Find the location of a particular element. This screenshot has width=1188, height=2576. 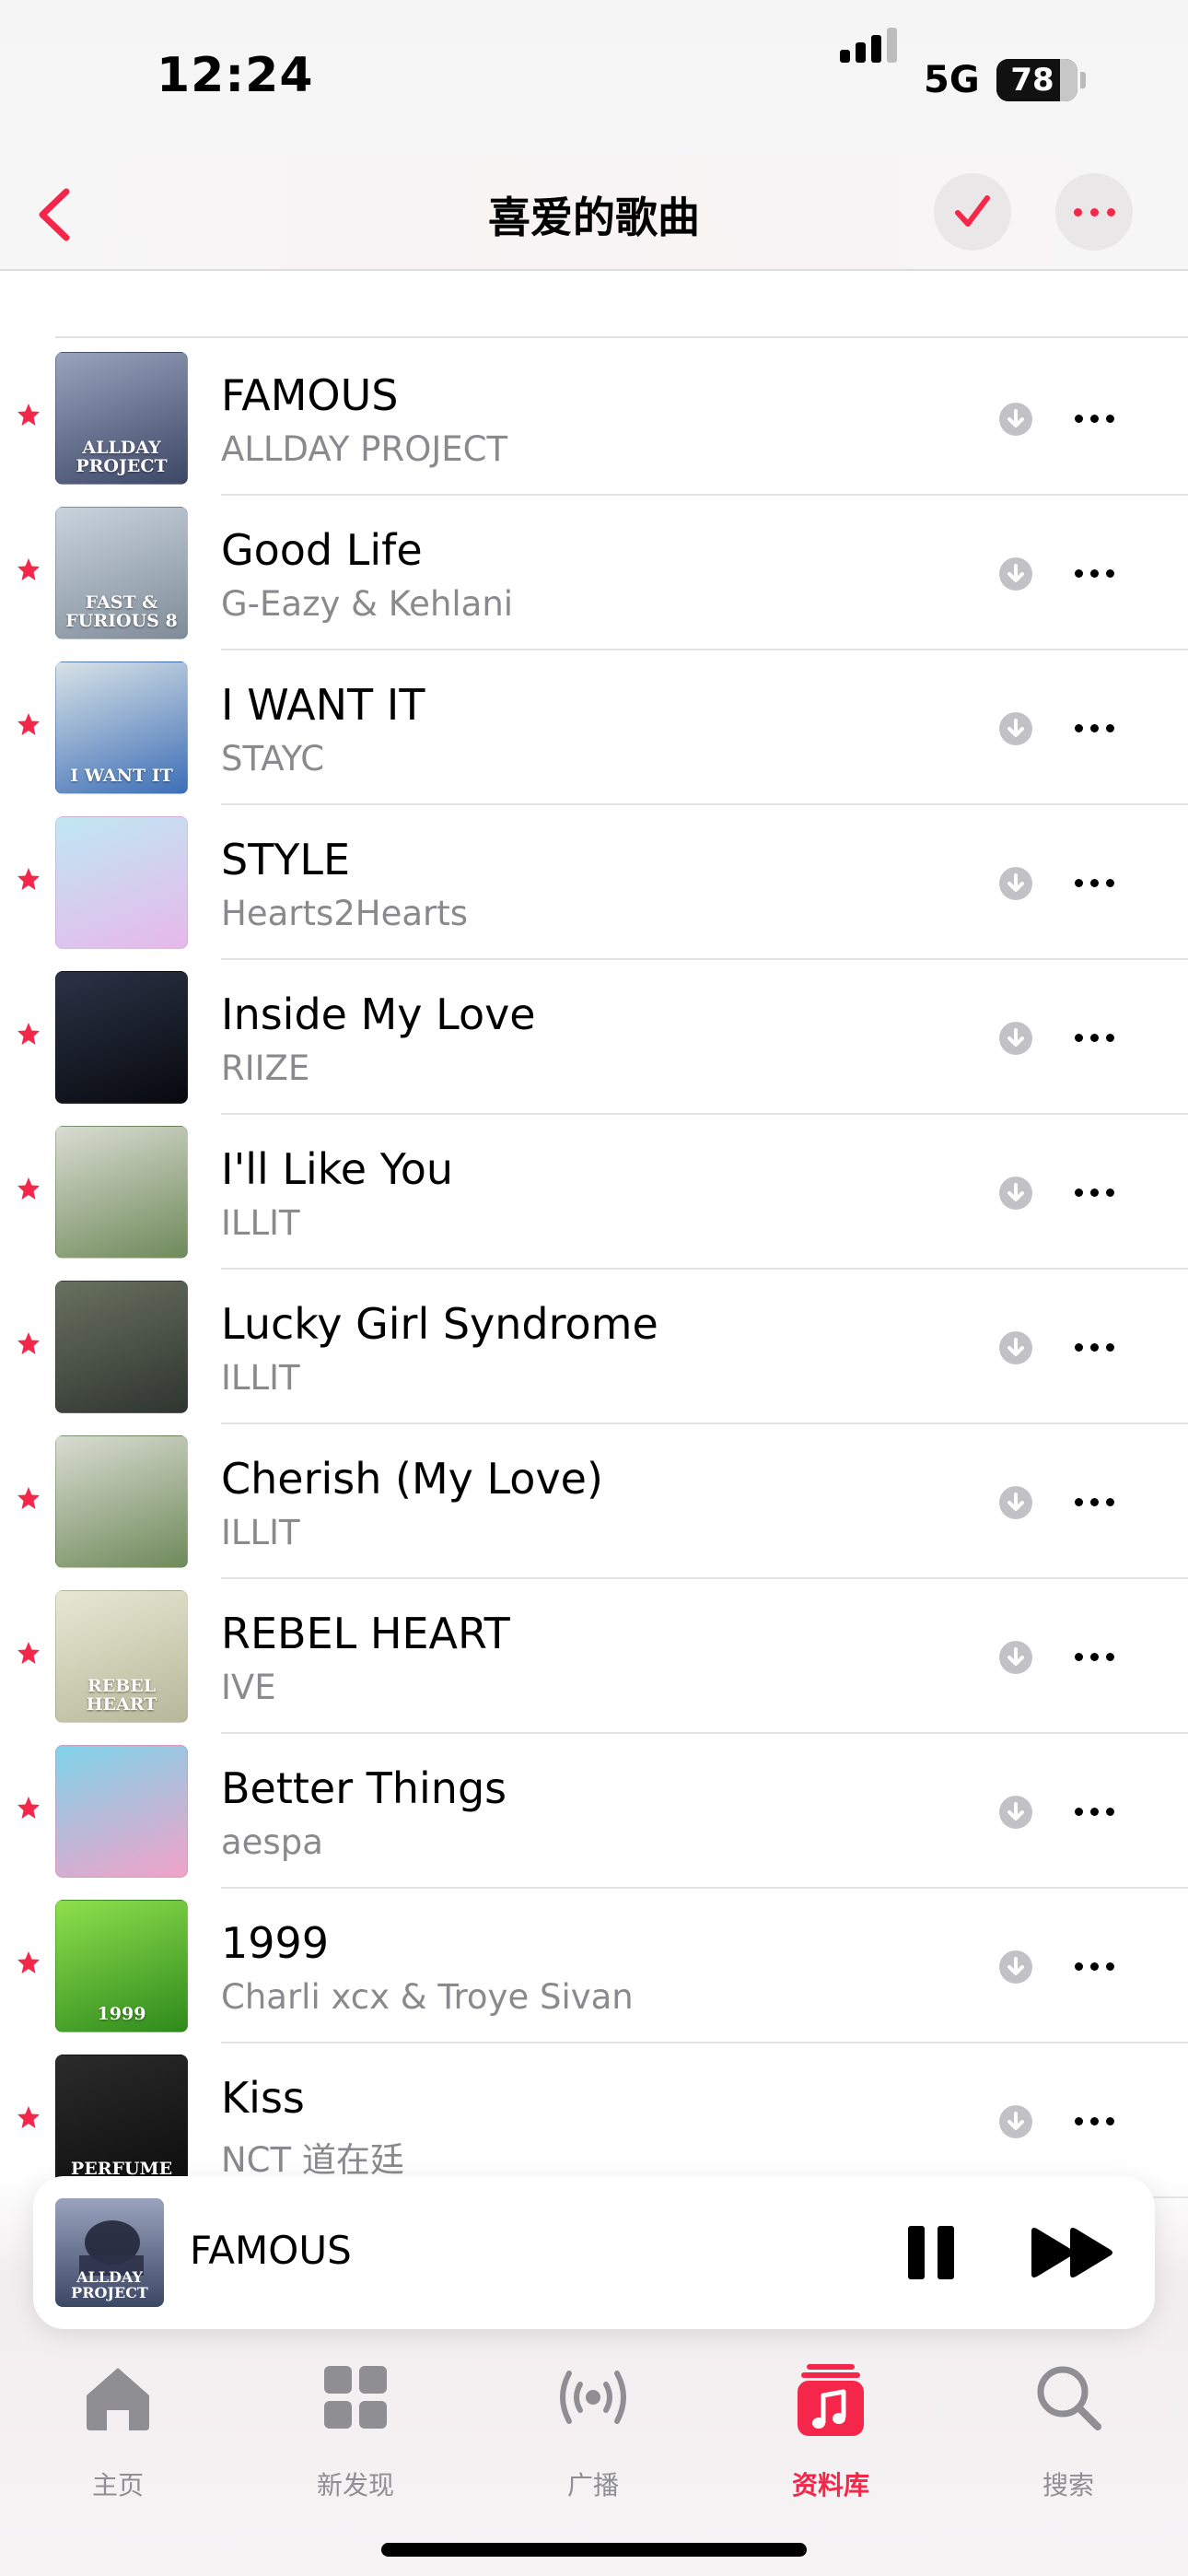

battery-icon: 78 is located at coordinates (1036, 80).